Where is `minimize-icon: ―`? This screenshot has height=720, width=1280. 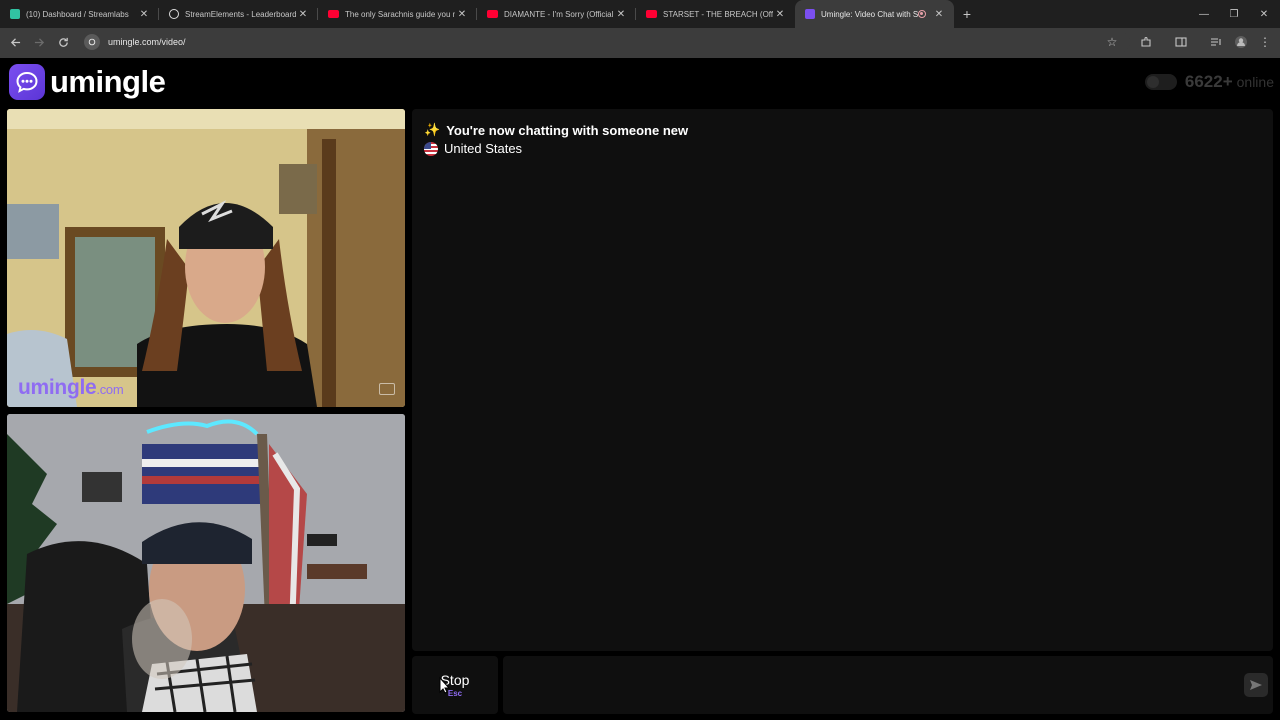
minimize-icon: ― is located at coordinates (1204, 14).